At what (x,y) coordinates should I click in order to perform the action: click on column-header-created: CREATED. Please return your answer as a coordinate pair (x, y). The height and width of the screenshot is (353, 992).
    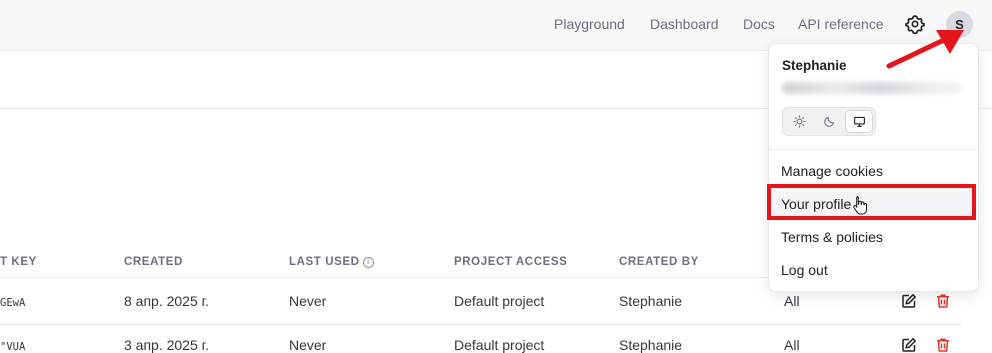
    Looking at the image, I should click on (153, 262).